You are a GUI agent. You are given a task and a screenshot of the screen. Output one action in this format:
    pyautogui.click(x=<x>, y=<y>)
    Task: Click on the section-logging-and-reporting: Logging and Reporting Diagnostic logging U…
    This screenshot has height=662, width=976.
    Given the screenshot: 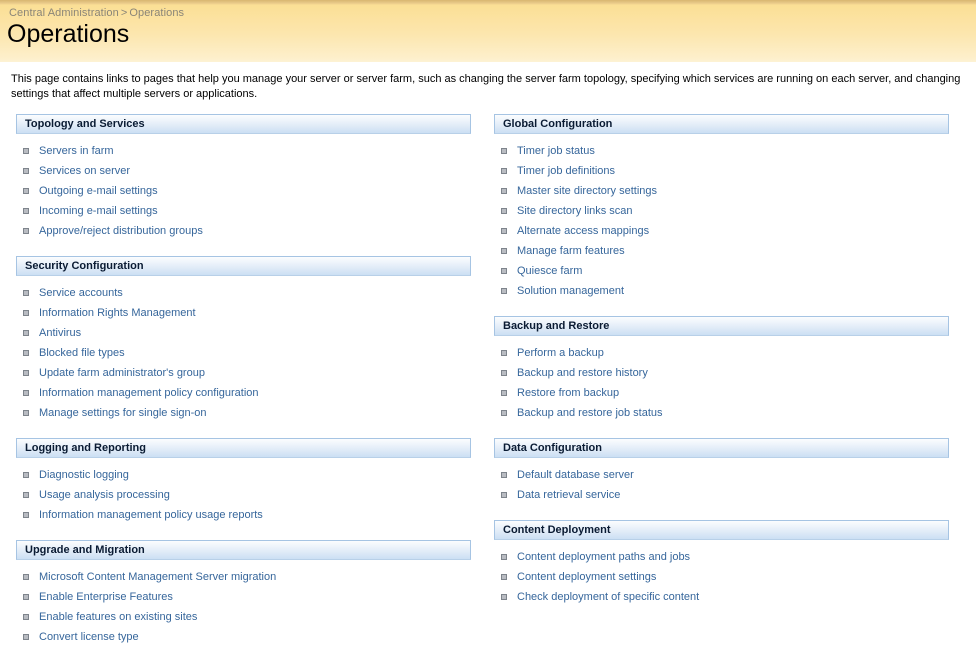 What is the action you would take?
    pyautogui.click(x=243, y=484)
    